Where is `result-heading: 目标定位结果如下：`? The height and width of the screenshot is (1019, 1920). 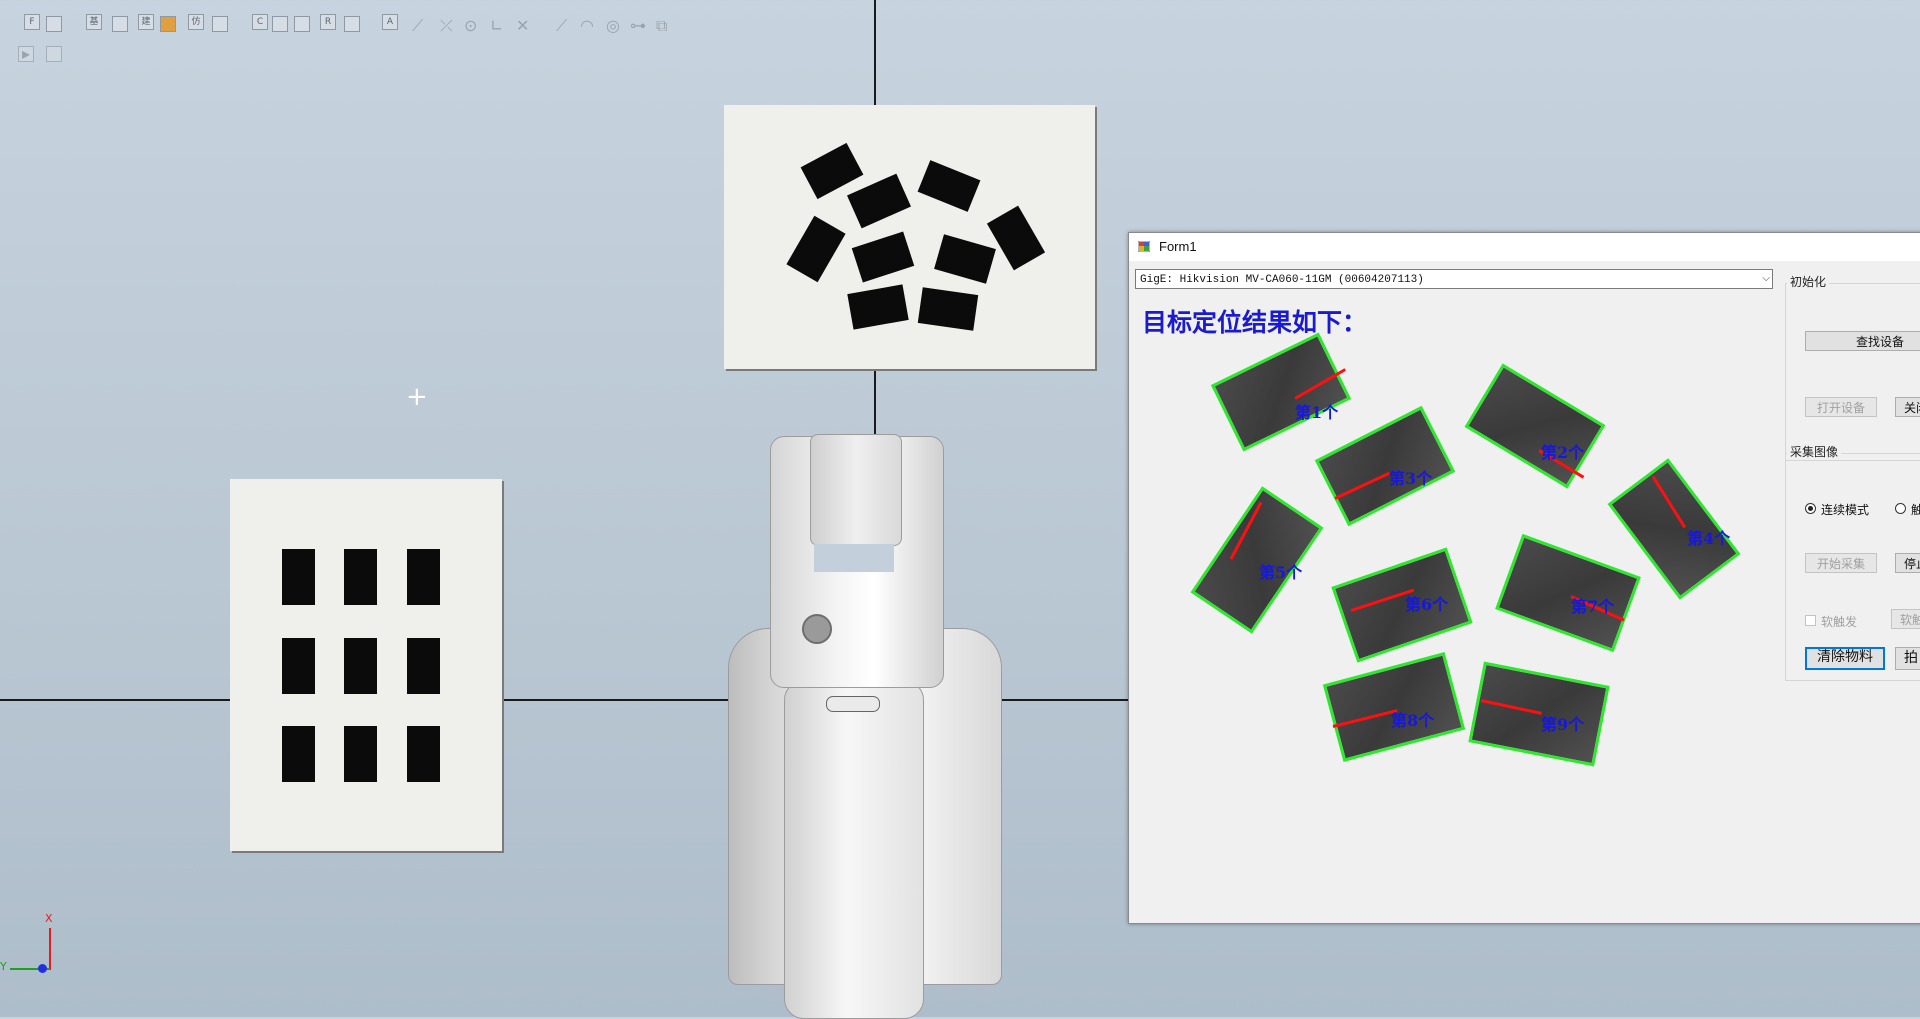 result-heading: 目标定位结果如下： is located at coordinates (1255, 322).